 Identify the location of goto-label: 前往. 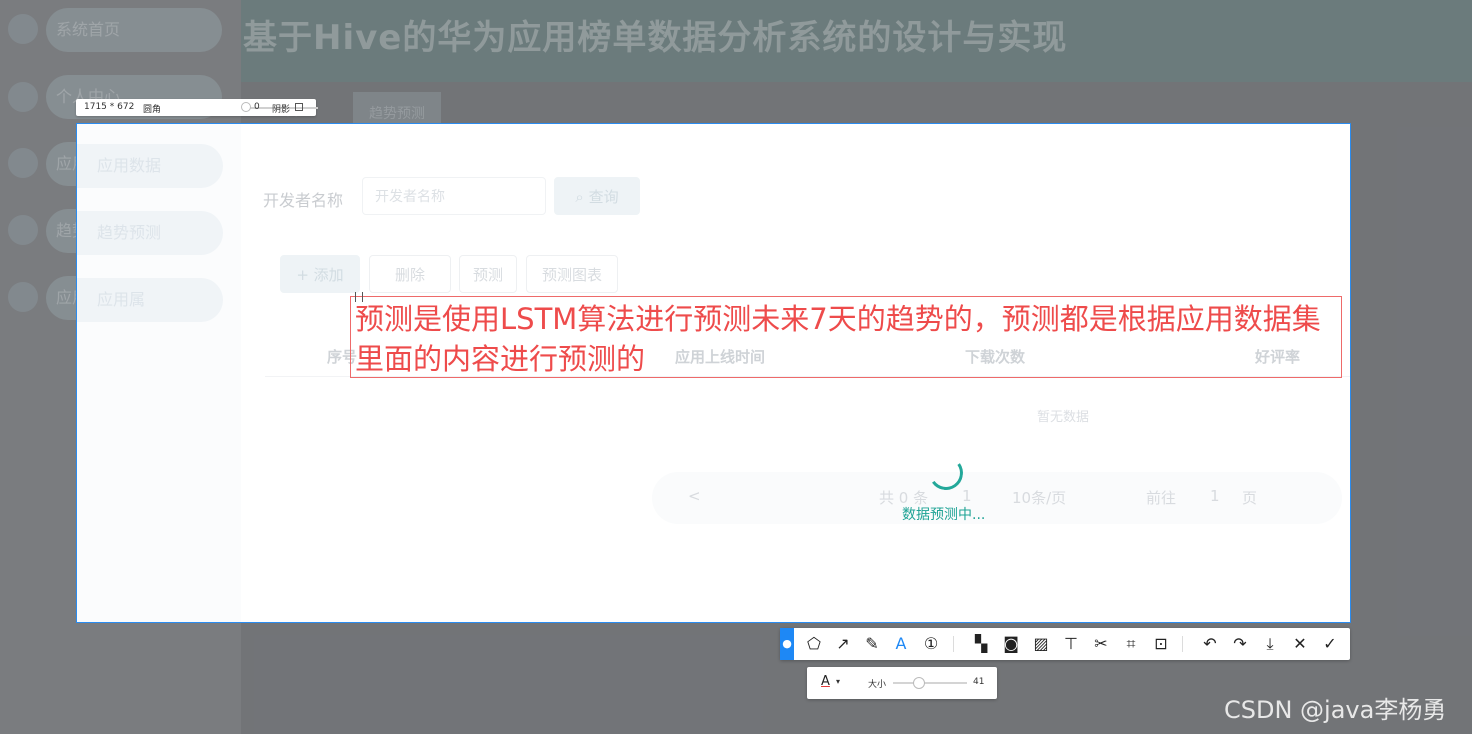
(1161, 498).